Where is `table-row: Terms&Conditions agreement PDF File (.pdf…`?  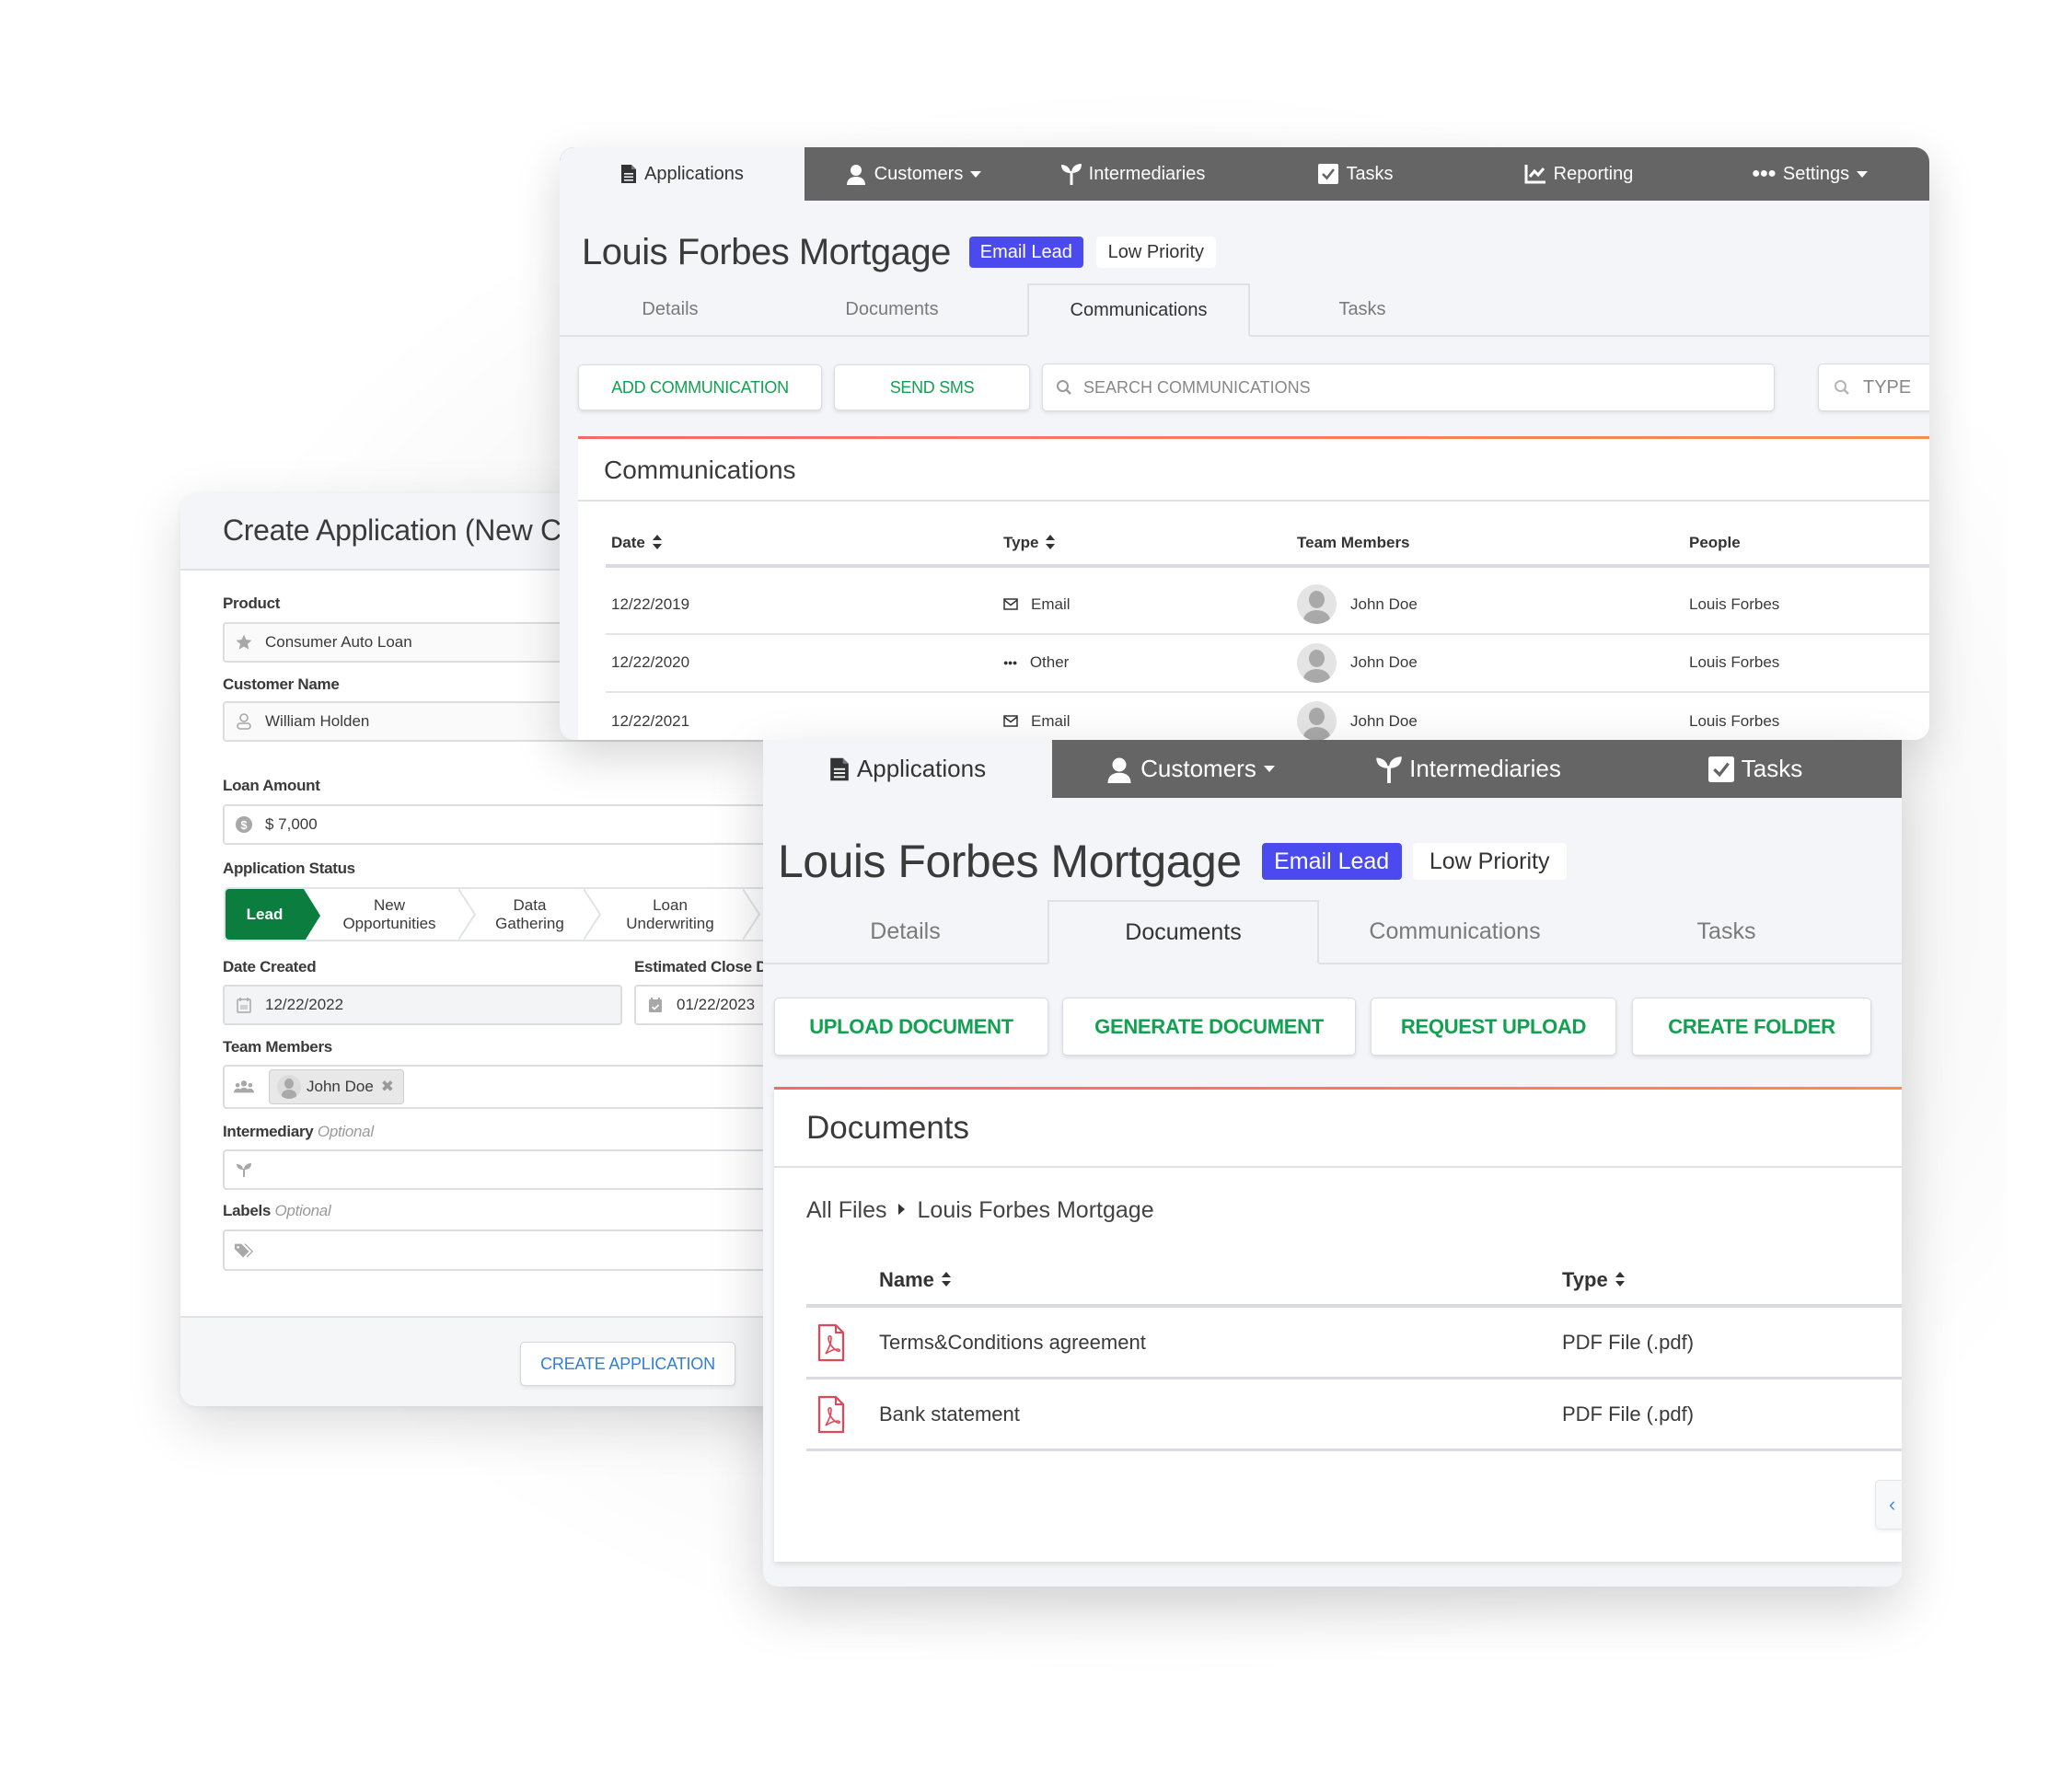 table-row: Terms&Conditions agreement PDF File (.pdf… is located at coordinates (1338, 1342).